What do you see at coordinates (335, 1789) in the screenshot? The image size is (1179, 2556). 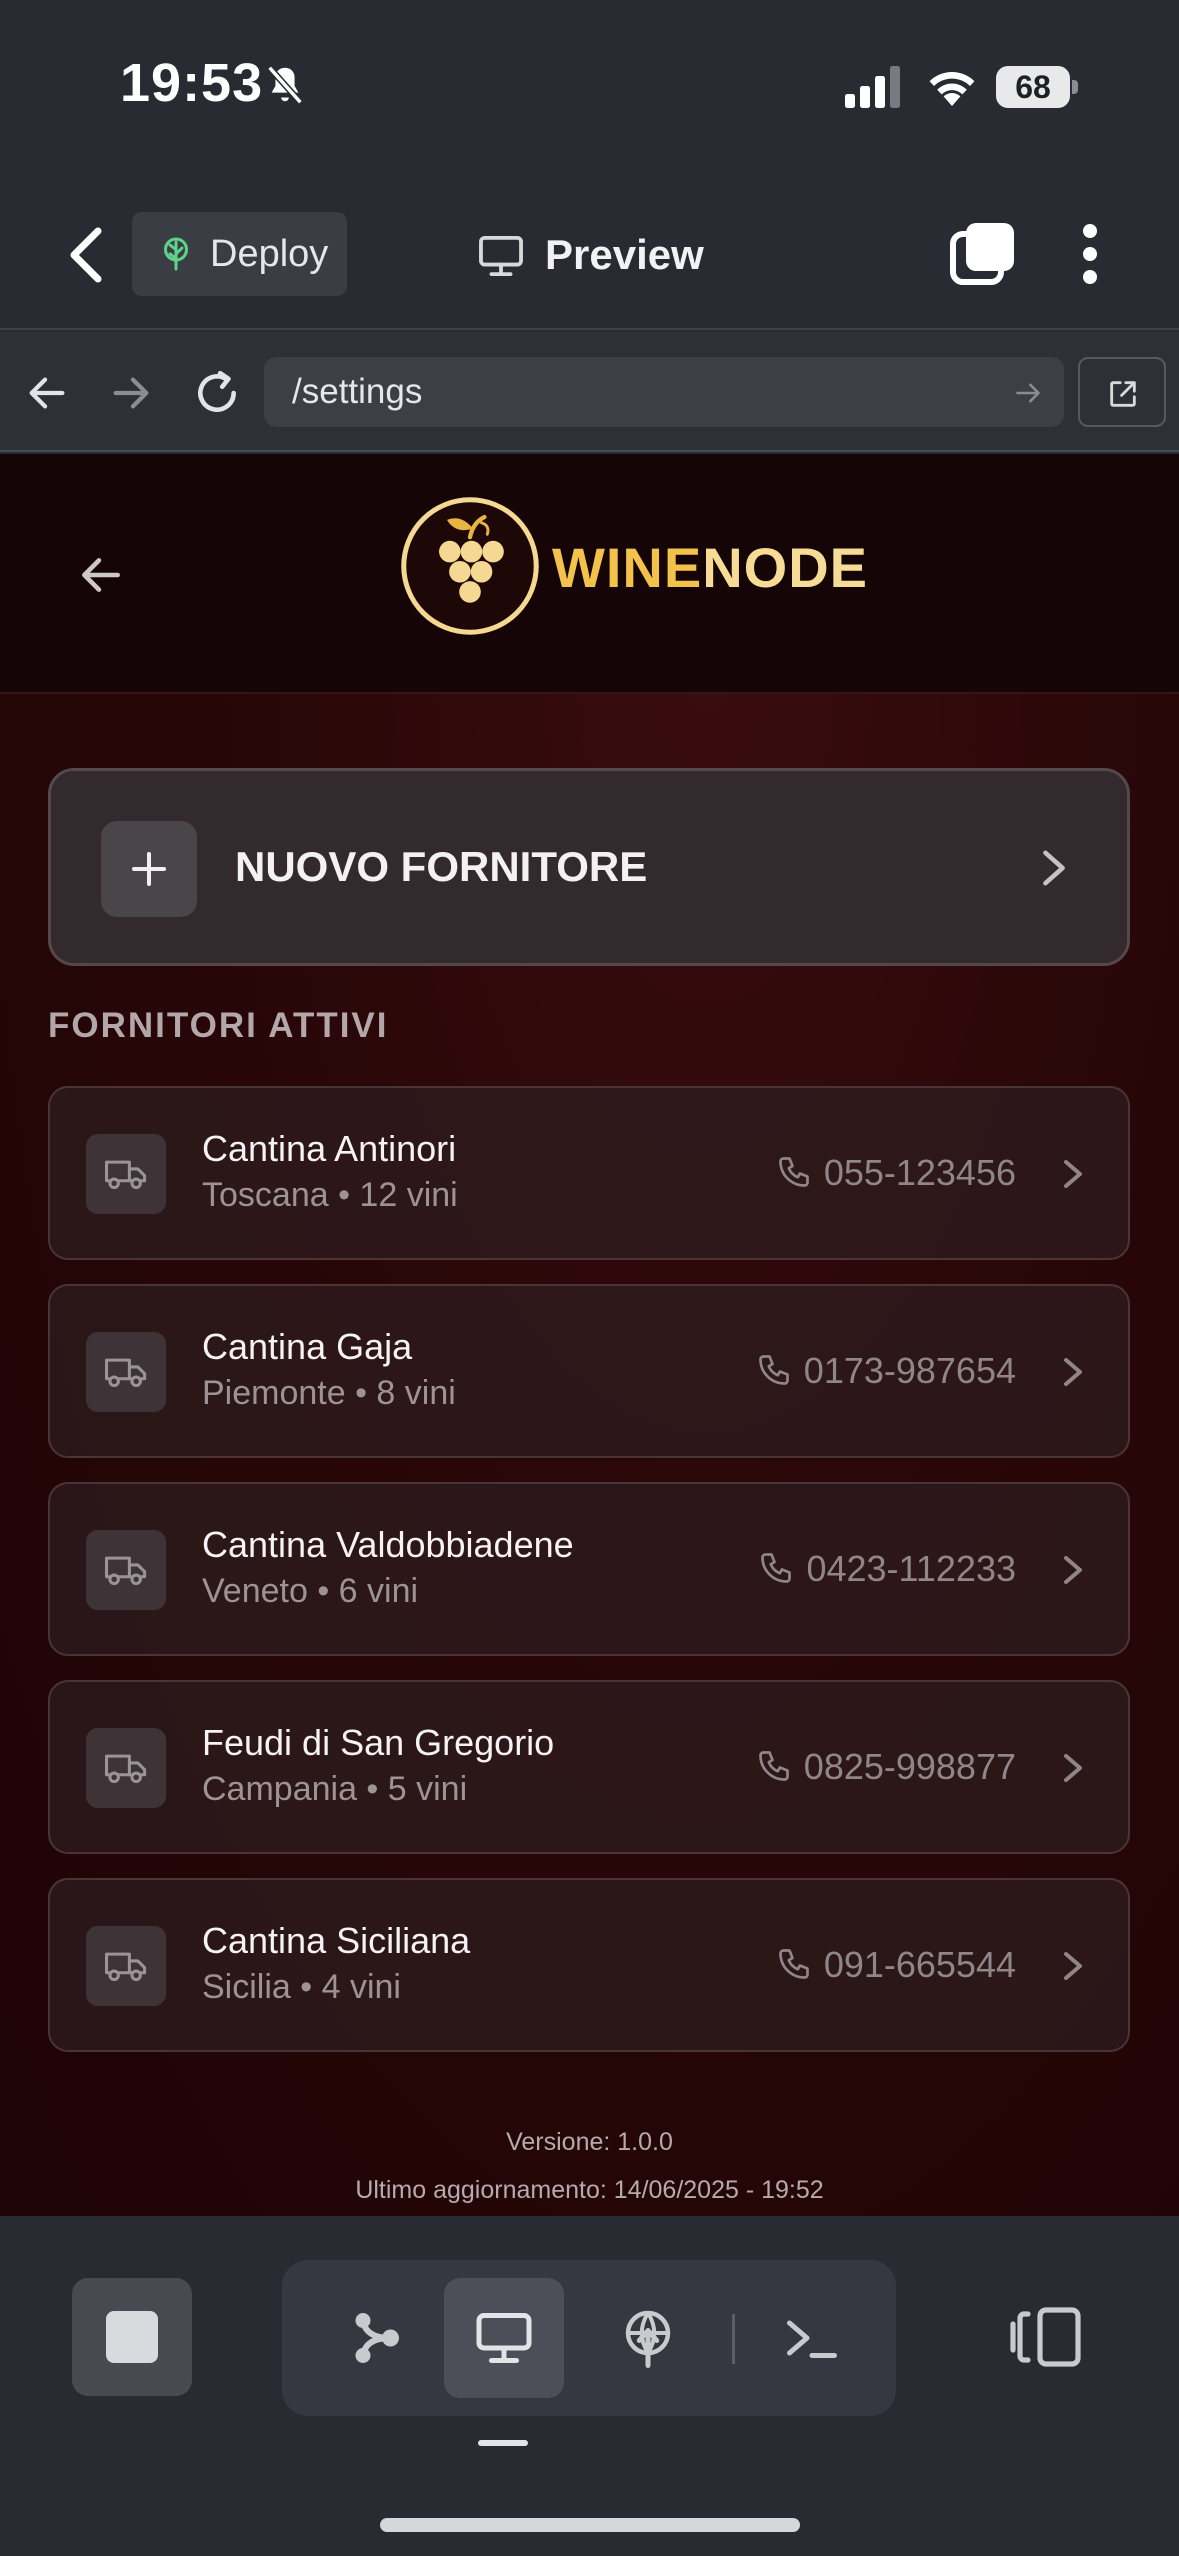 I see `supplier-meta: Campania • 5 vini` at bounding box center [335, 1789].